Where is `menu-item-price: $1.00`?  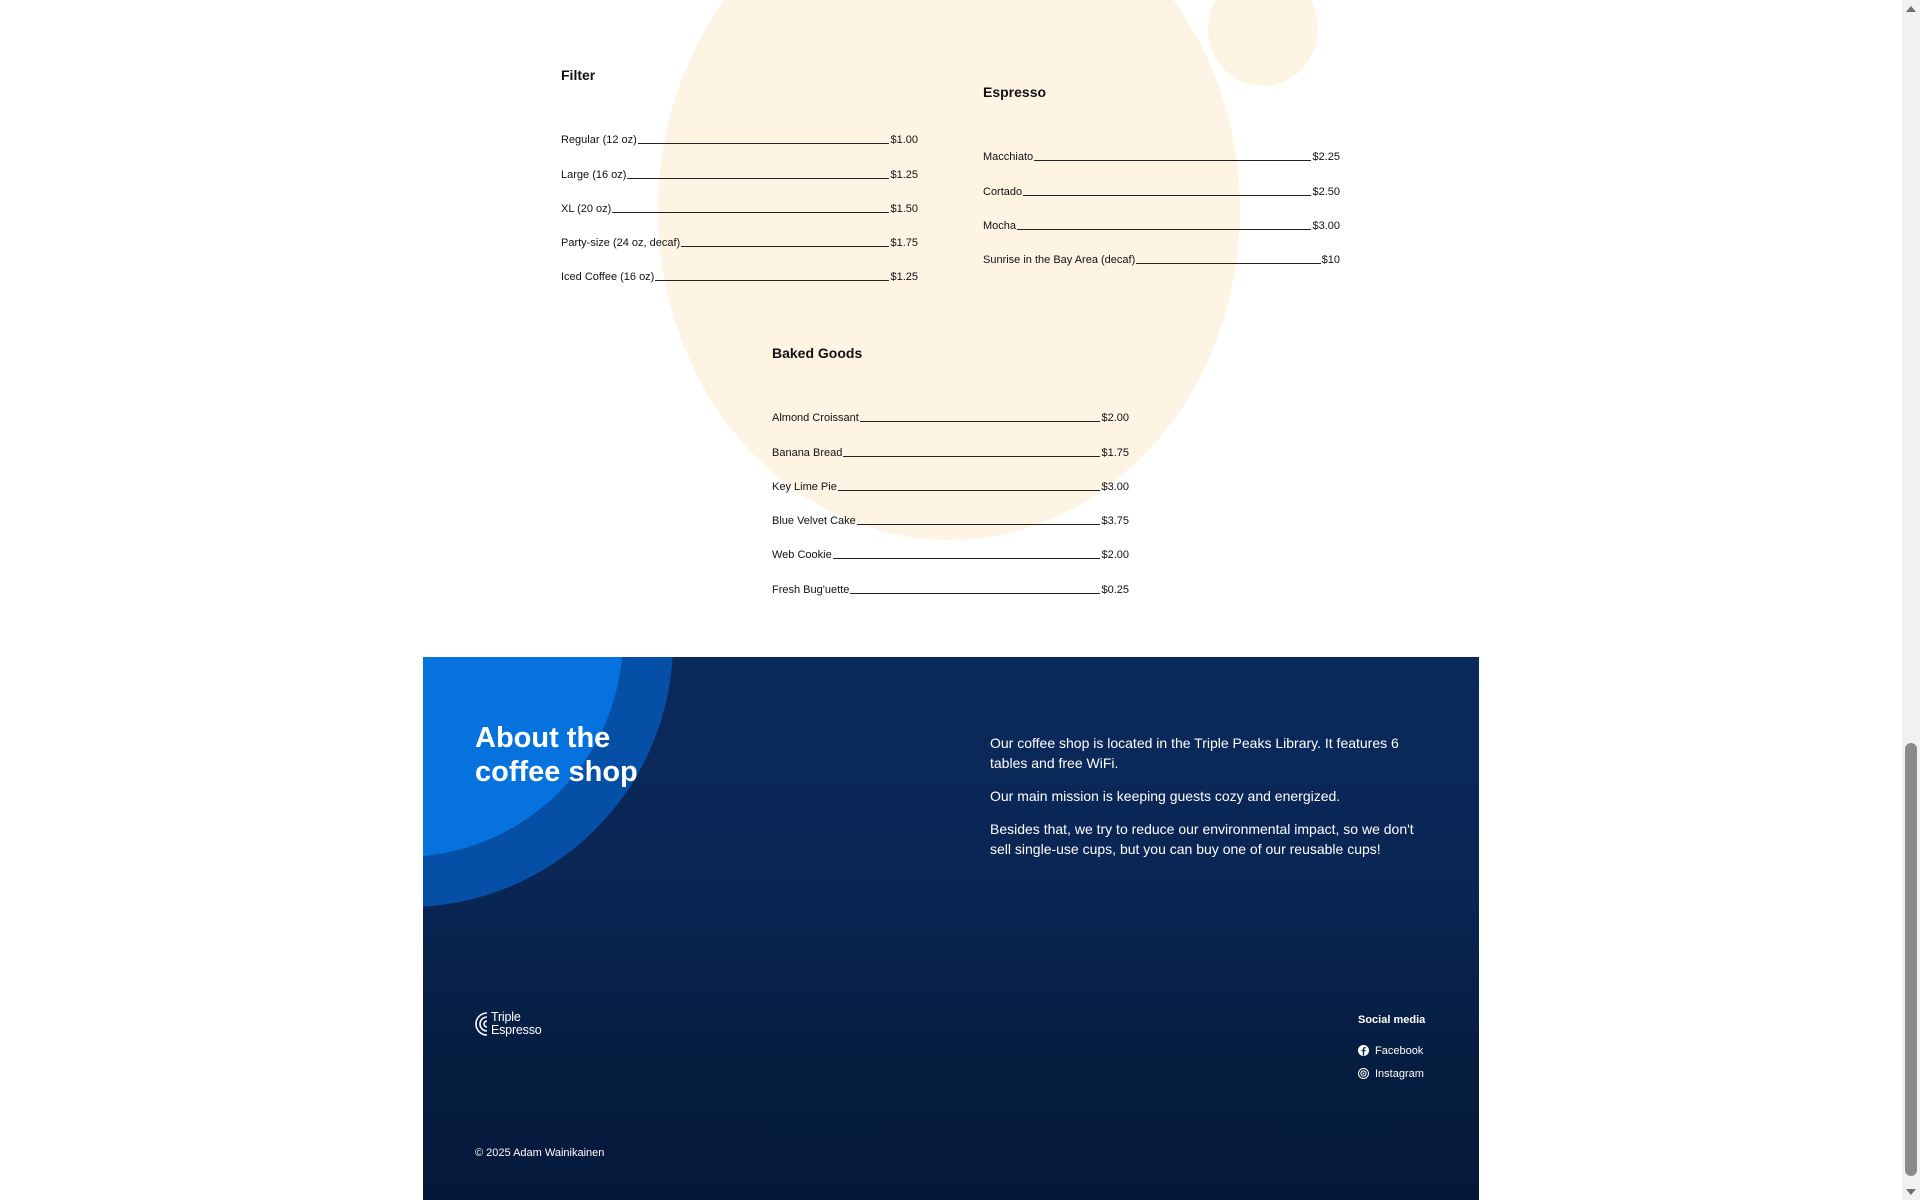 menu-item-price: $1.00 is located at coordinates (904, 140).